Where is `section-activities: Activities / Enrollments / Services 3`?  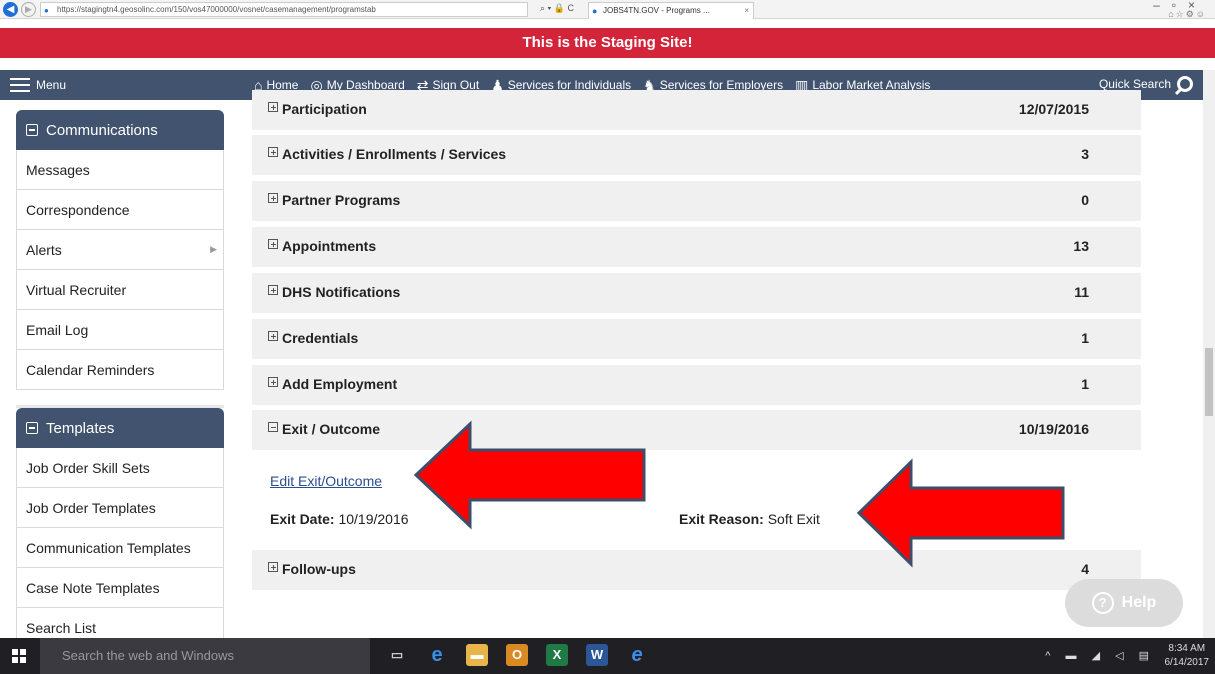
section-activities: Activities / Enrollments / Services 3 is located at coordinates (696, 155).